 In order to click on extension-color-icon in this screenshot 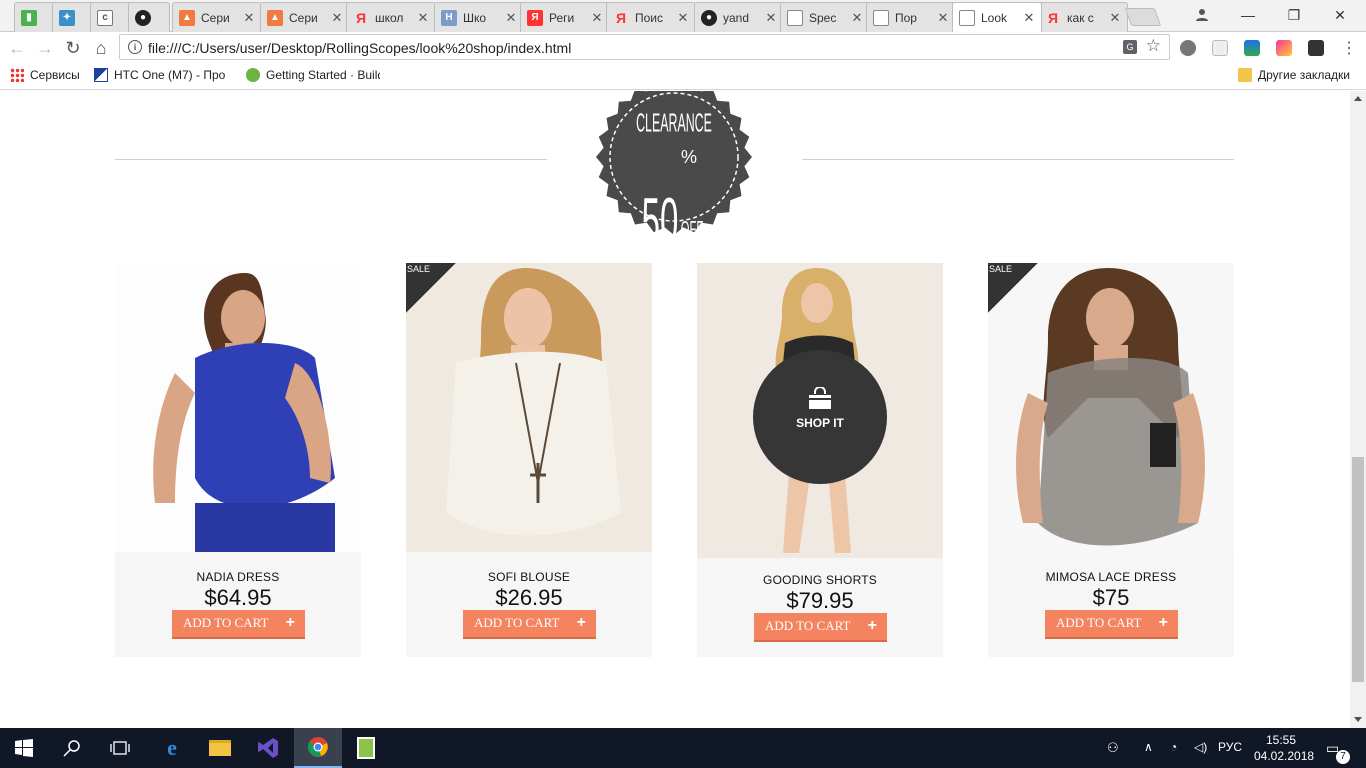, I will do `click(1284, 48)`.